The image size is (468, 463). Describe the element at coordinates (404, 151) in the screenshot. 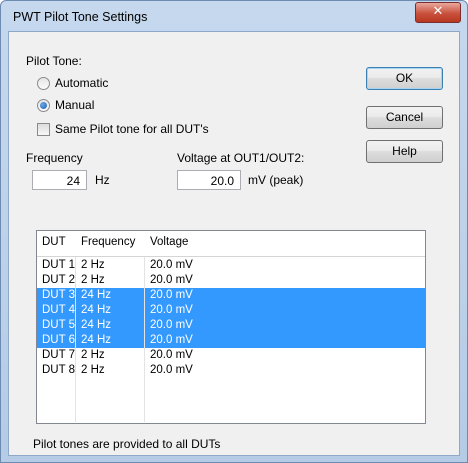

I see `help-button: Help` at that location.